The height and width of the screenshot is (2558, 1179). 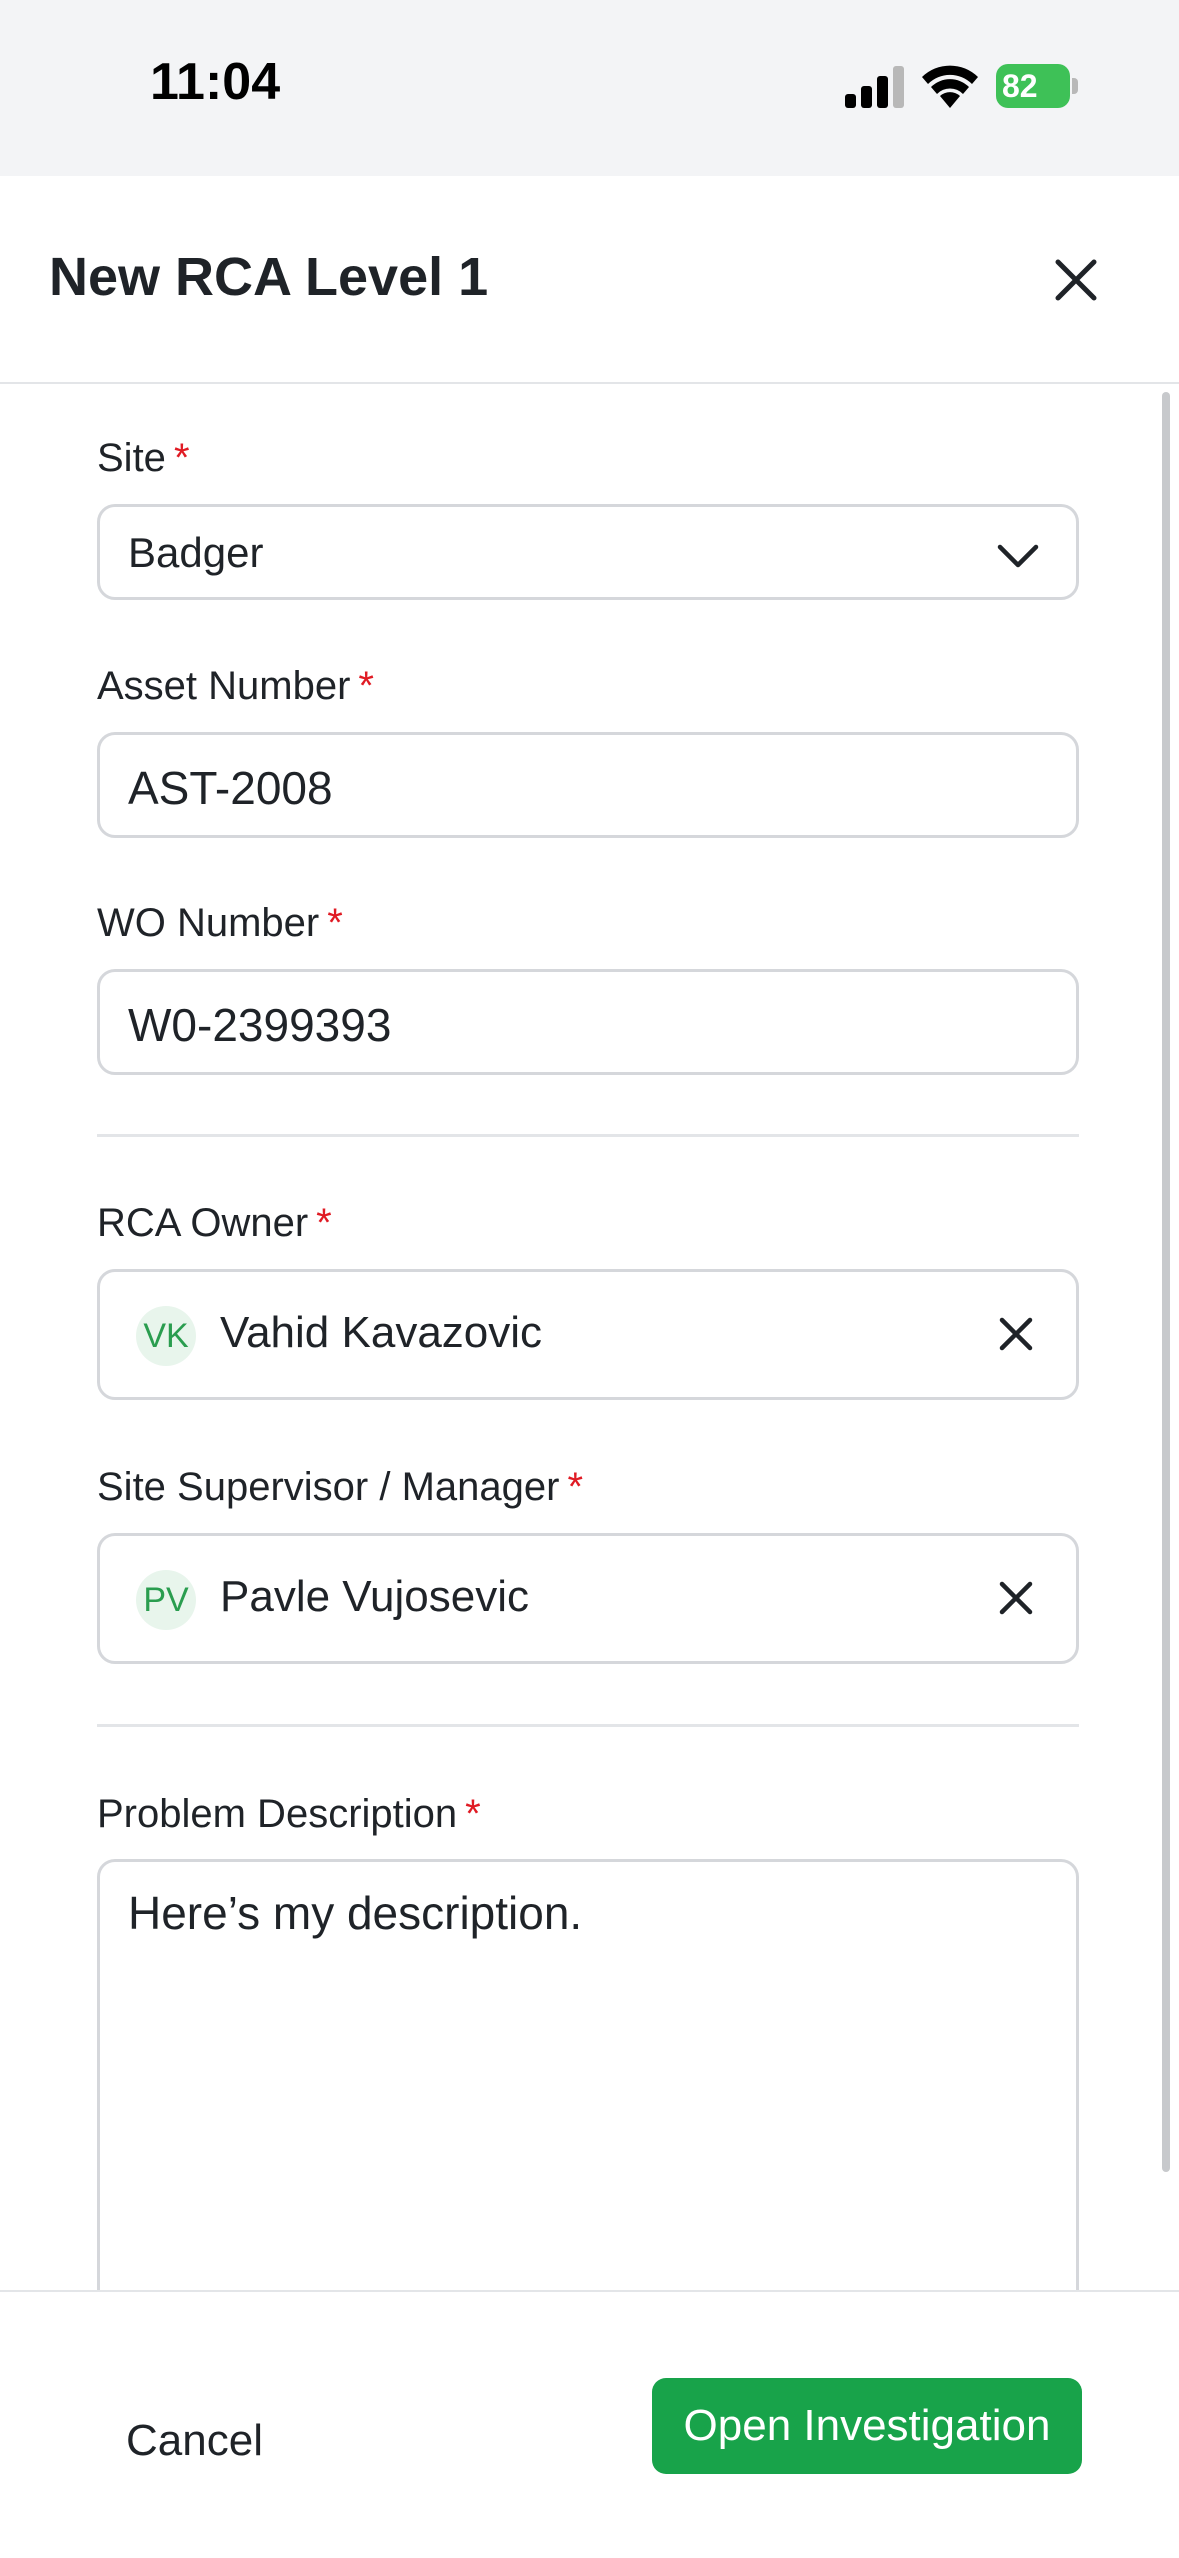 I want to click on asset-number-input: AST-2008, so click(x=588, y=785).